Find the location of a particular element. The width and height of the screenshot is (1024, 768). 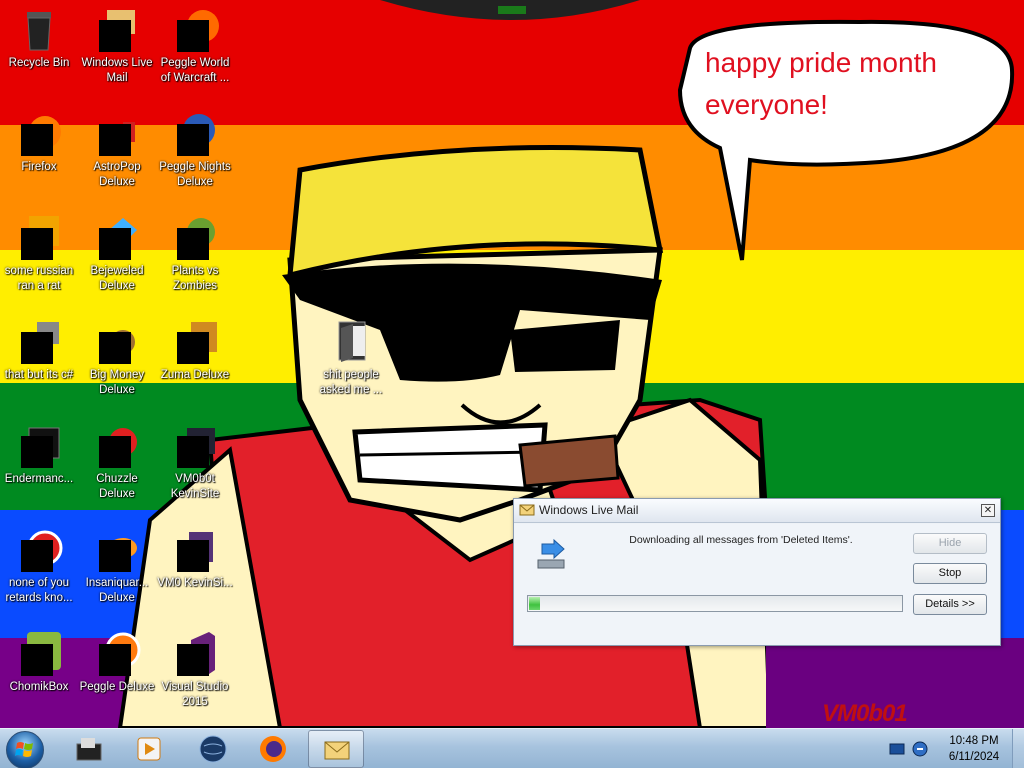

desktop-icon-vm0b0t-kevinsite: VM0b0t KevinSite is located at coordinates (195, 462).